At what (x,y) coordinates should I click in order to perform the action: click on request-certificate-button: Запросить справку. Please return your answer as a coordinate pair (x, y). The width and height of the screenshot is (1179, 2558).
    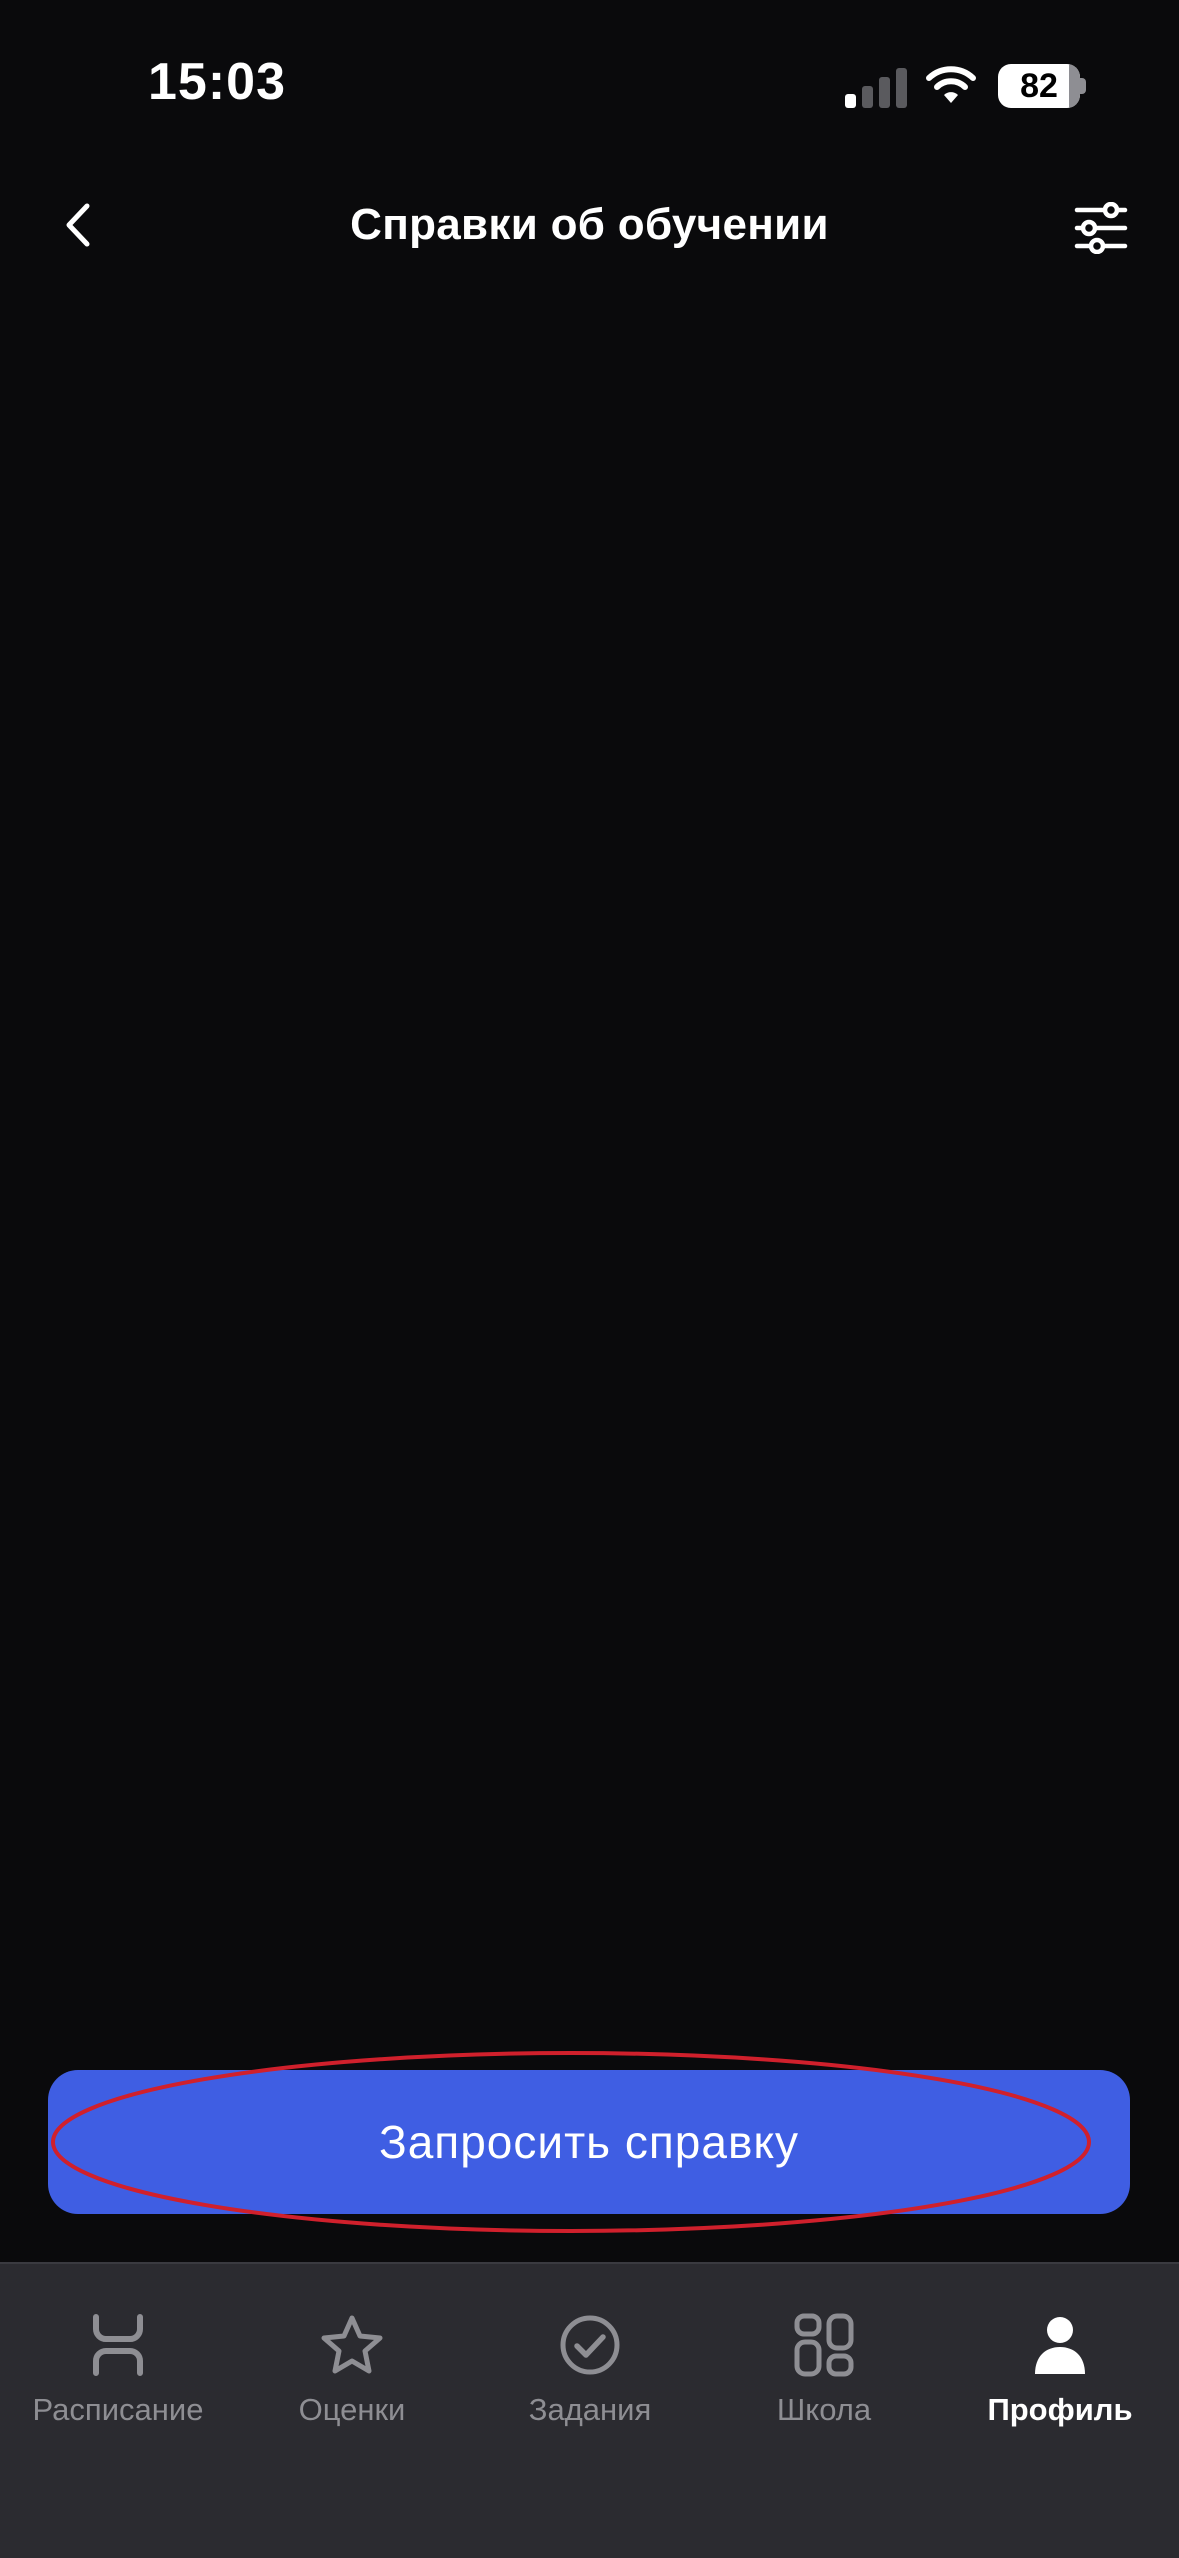
    Looking at the image, I should click on (589, 2142).